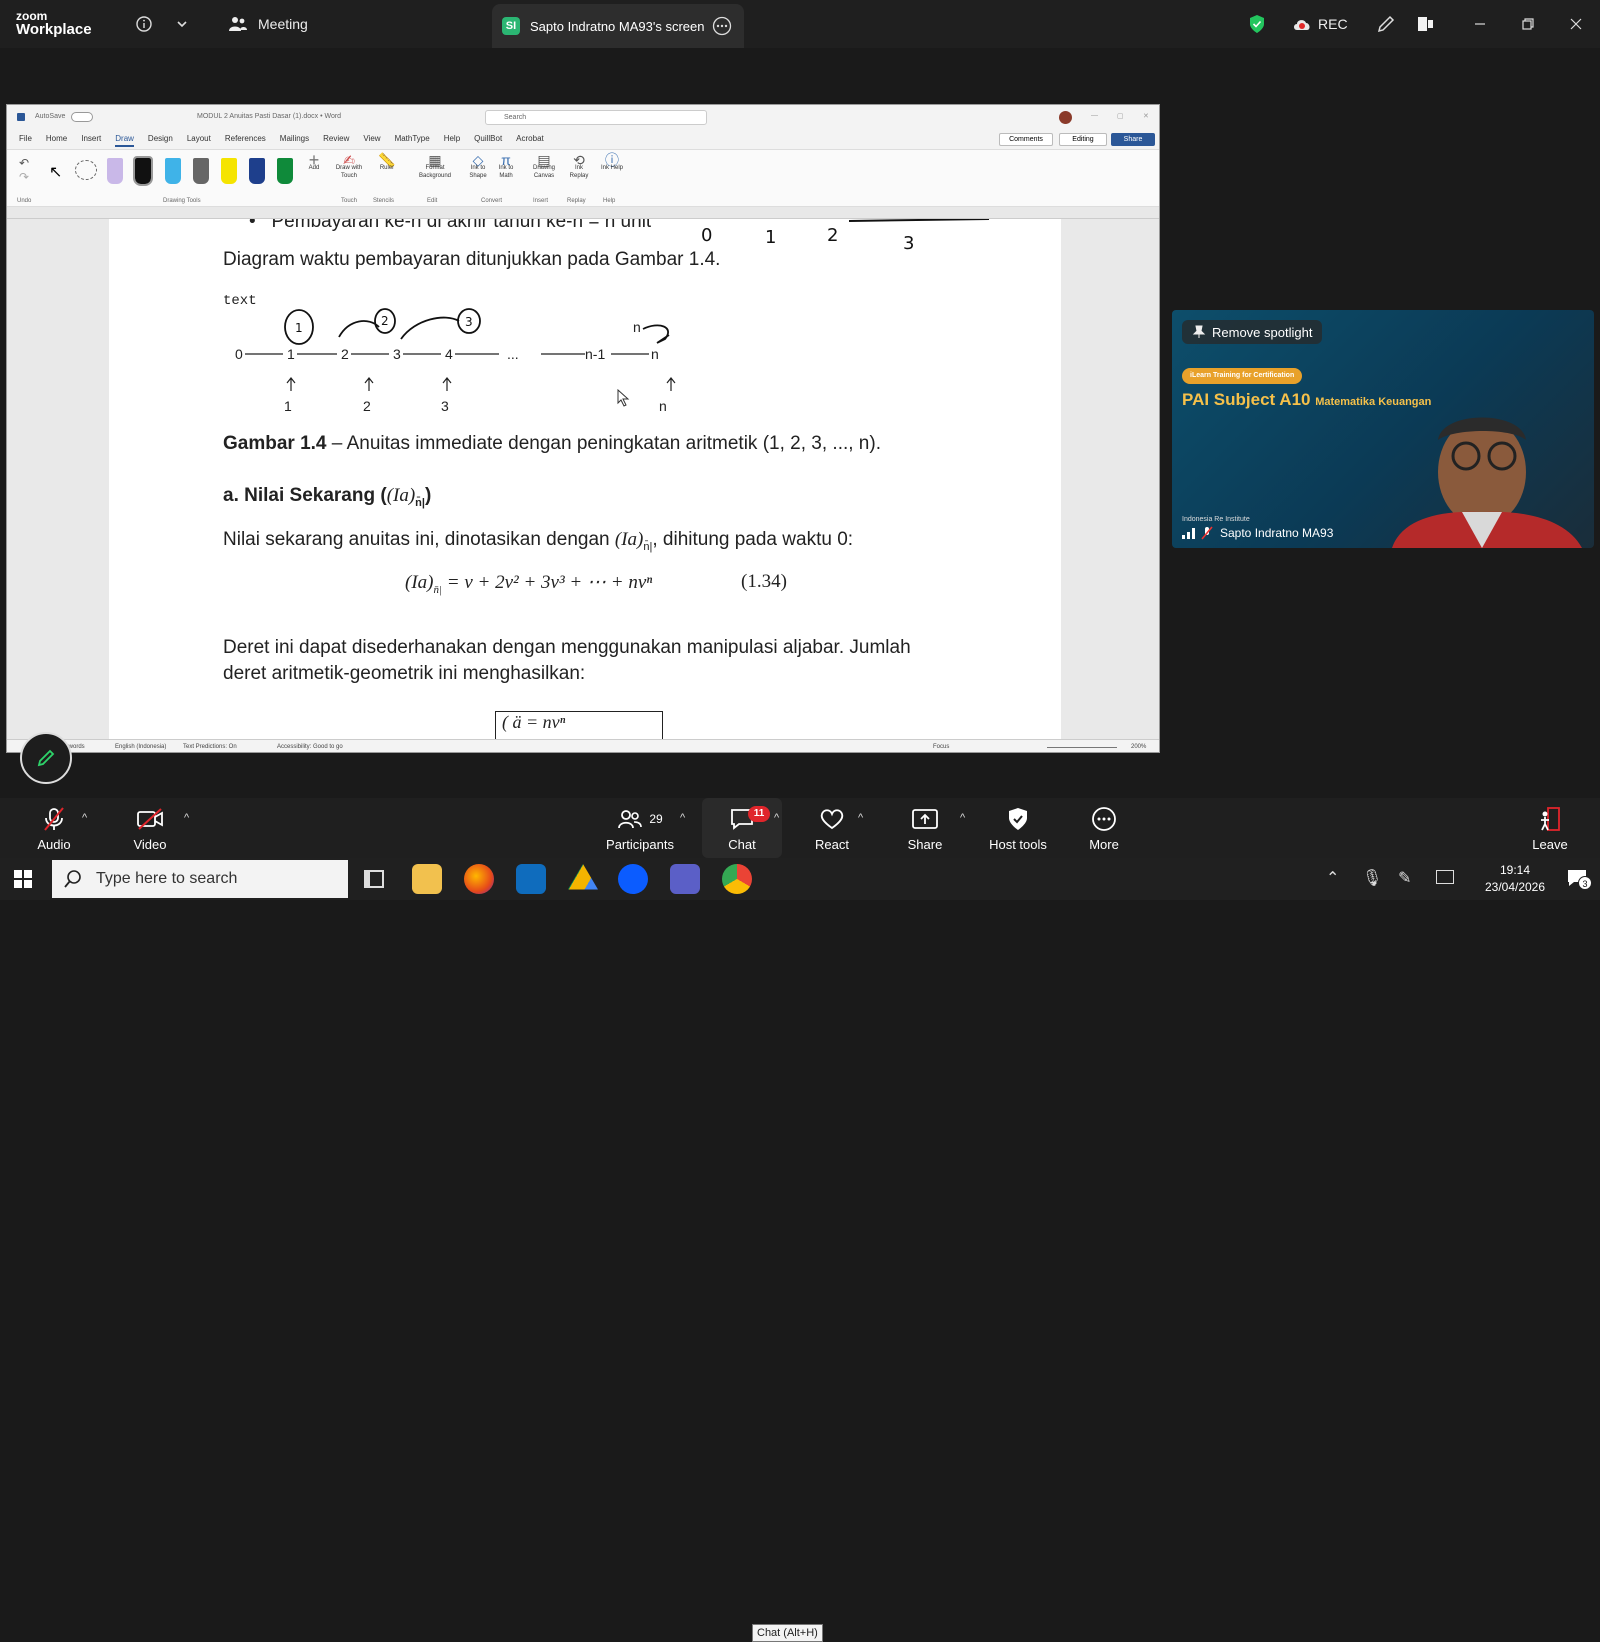 Image resolution: width=1600 pixels, height=1642 pixels. What do you see at coordinates (371, 139) in the screenshot?
I see `menu-view: View` at bounding box center [371, 139].